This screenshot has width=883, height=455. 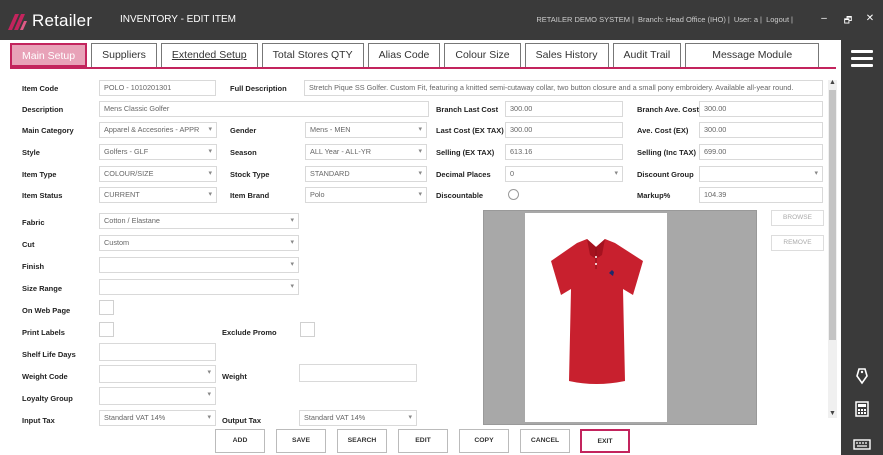 I want to click on close-button: ✕, so click(x=870, y=18).